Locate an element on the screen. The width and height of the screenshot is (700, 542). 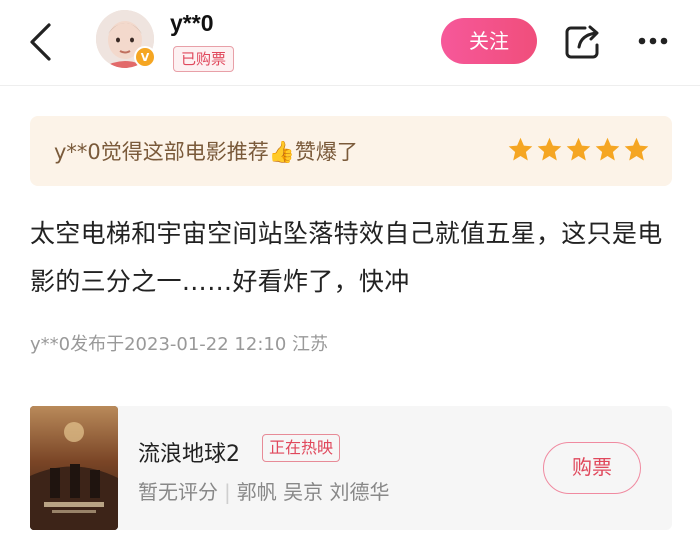
review-text: 太空电梯和宇宙空间站坠落特效自己就值五星，这只是电影的三分之一……好看炸了，快冲 is located at coordinates (346, 257).